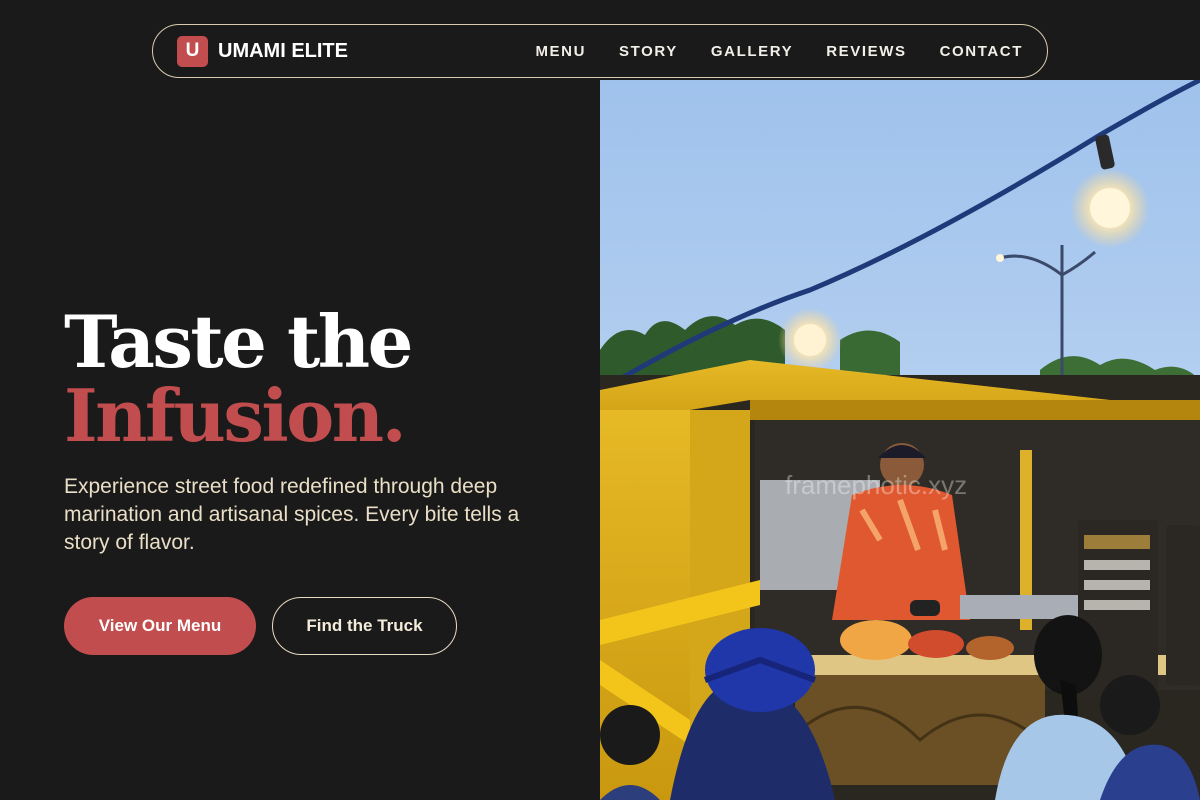 The image size is (1200, 800). What do you see at coordinates (160, 626) in the screenshot?
I see `view-menu-button: View Our Menu` at bounding box center [160, 626].